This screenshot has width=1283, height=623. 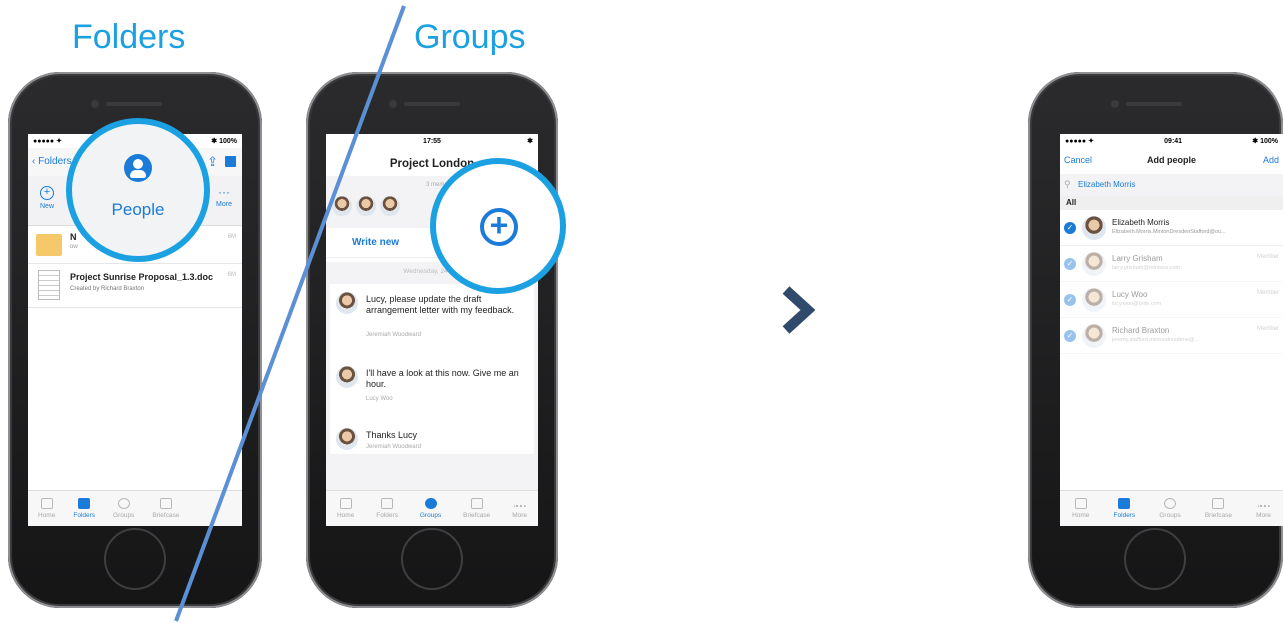 What do you see at coordinates (212, 162) in the screenshot?
I see `share-icon: ⇪` at bounding box center [212, 162].